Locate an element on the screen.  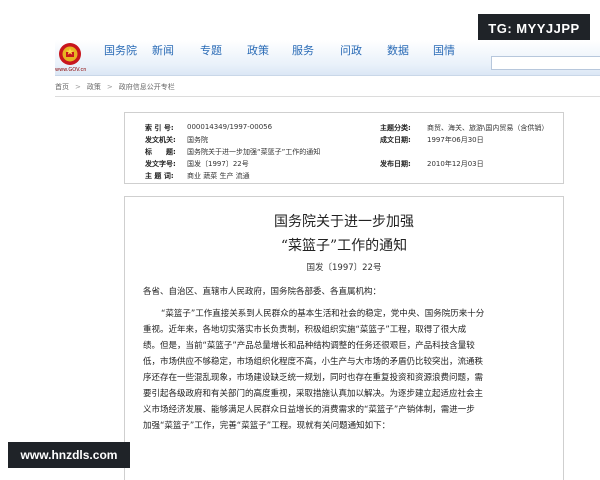
paragraph-line: 加强“菜篮子”工作，完善“菜篮子”工程。现就有关问题通知如下： is located at coordinates (267, 426).